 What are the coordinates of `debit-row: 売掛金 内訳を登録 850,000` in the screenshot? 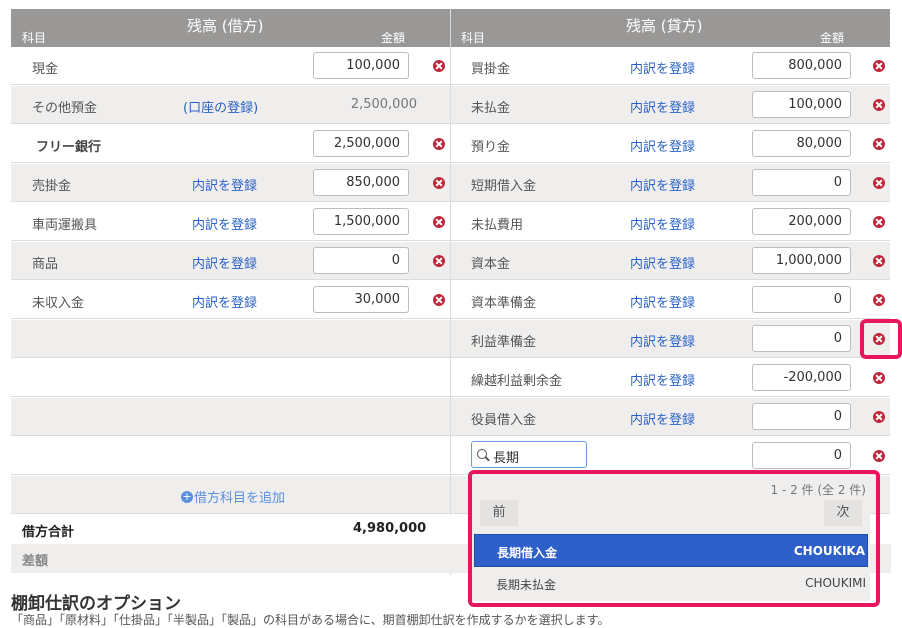 It's located at (230, 183).